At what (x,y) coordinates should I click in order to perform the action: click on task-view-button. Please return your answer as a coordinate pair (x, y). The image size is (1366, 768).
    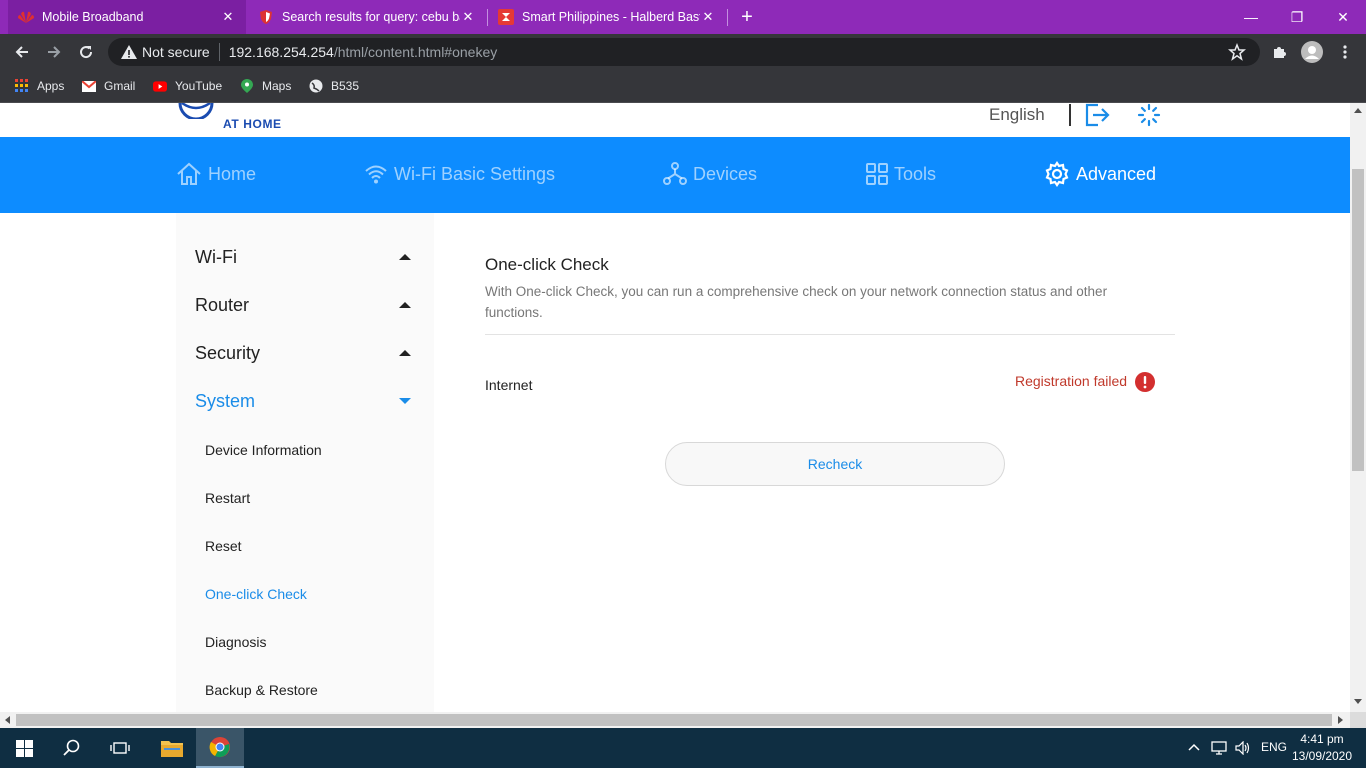
    Looking at the image, I should click on (120, 748).